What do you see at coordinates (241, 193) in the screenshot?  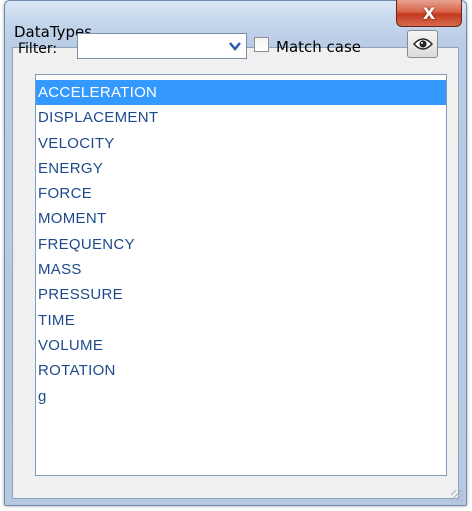 I see `list-item: FORCE` at bounding box center [241, 193].